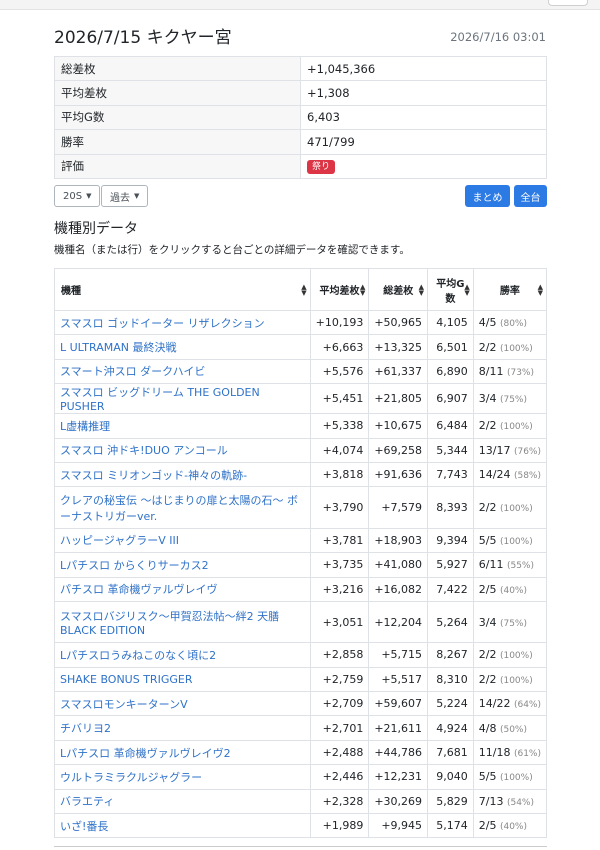 The height and width of the screenshot is (850, 600). I want to click on section-title: 機種別データ, so click(96, 229).